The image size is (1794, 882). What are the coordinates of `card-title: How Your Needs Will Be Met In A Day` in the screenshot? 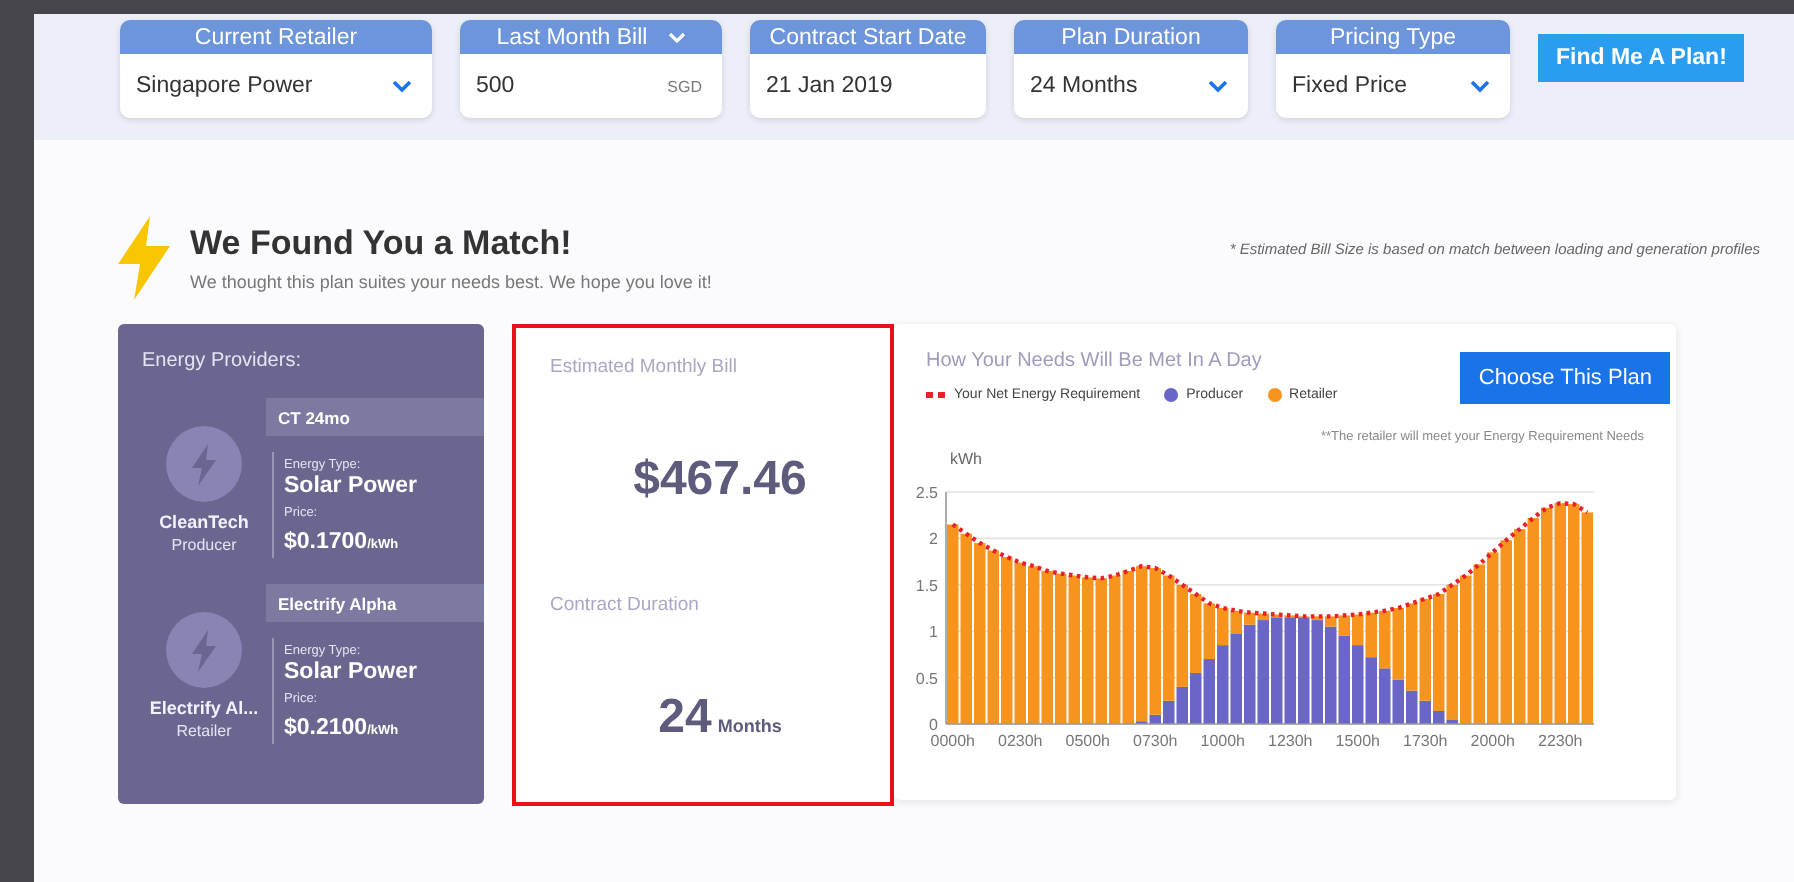 It's located at (1095, 361).